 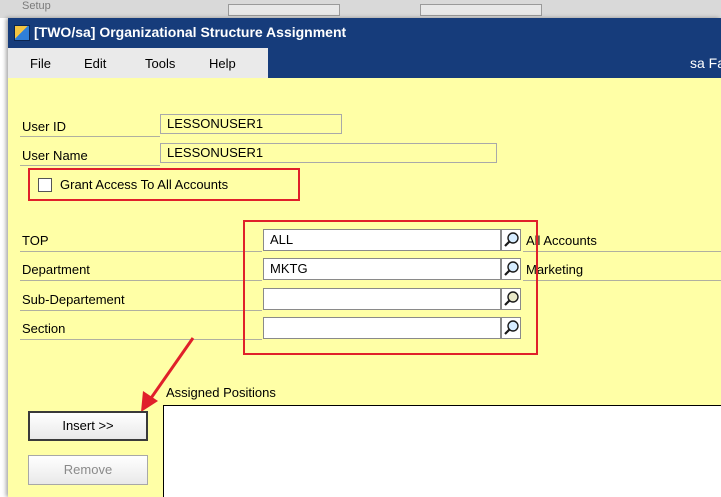 I want to click on background-window-text: Setup, so click(x=36, y=6).